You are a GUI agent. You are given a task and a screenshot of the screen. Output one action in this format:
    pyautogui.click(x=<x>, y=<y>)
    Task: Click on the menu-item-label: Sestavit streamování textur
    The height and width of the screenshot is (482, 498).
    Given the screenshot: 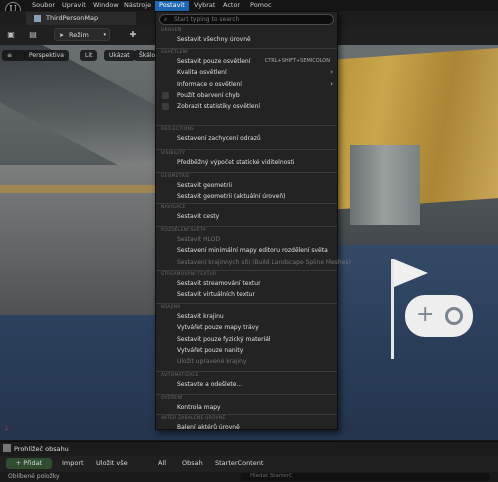 What is the action you would take?
    pyautogui.click(x=219, y=283)
    